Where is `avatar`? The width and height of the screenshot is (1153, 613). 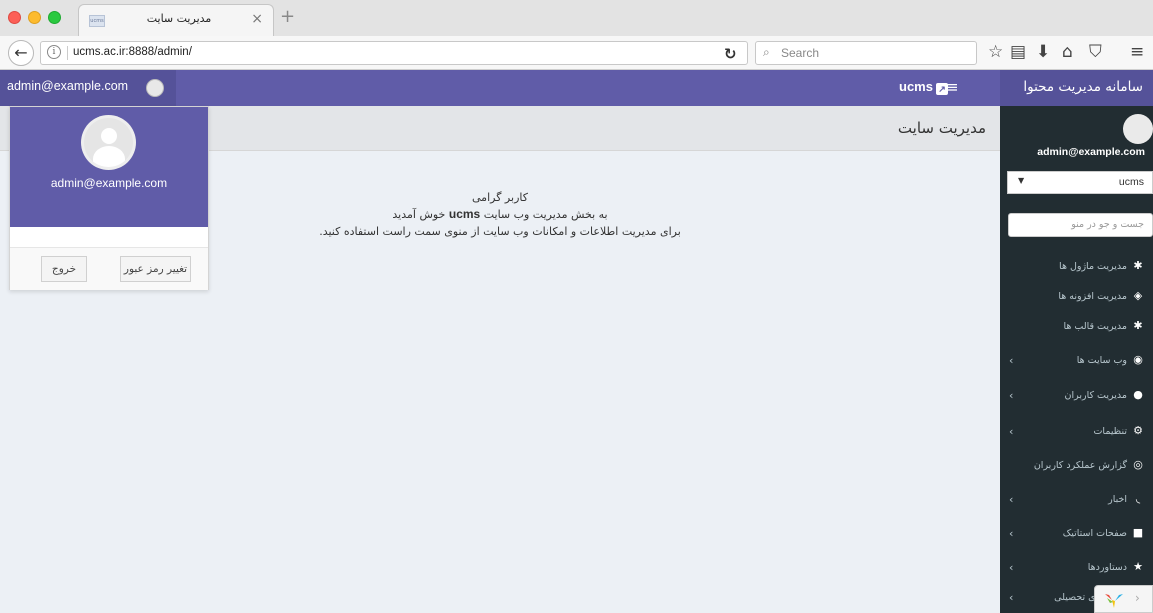
avatar is located at coordinates (155, 88).